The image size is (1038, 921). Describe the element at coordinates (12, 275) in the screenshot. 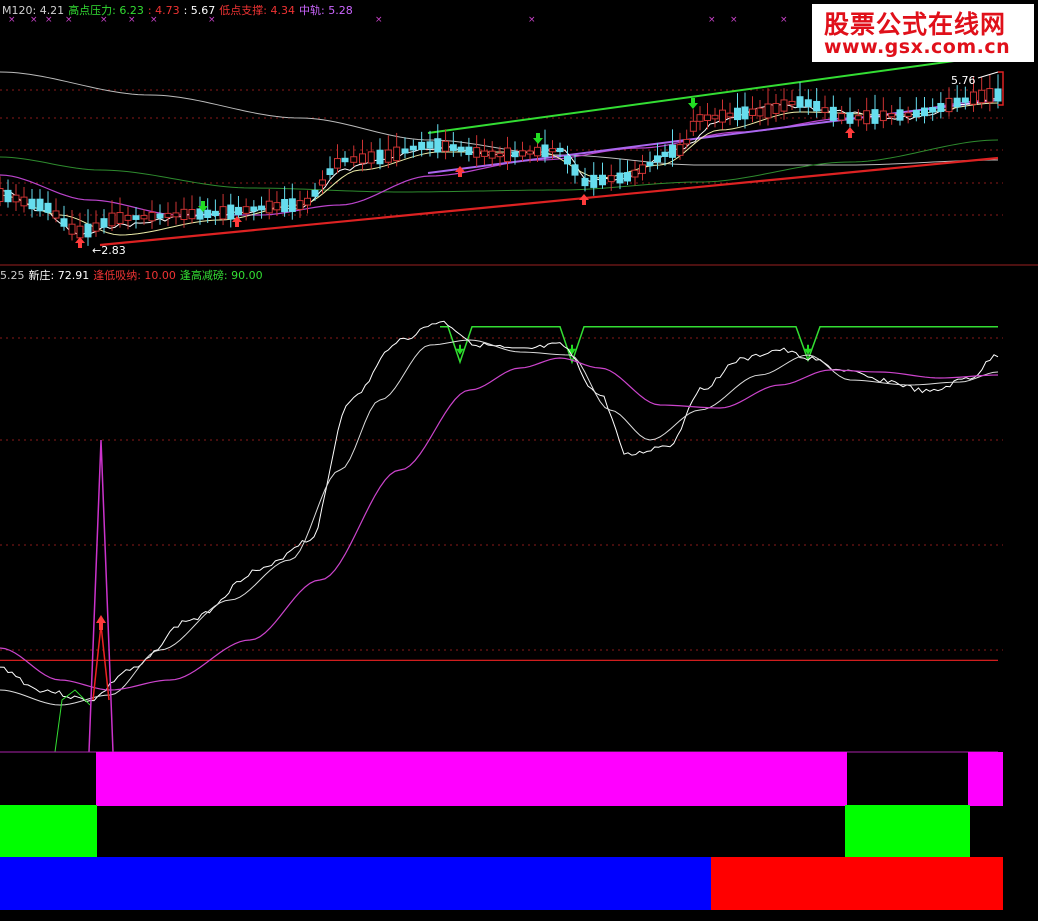

I see `indicator-legend-item: 5.25` at that location.